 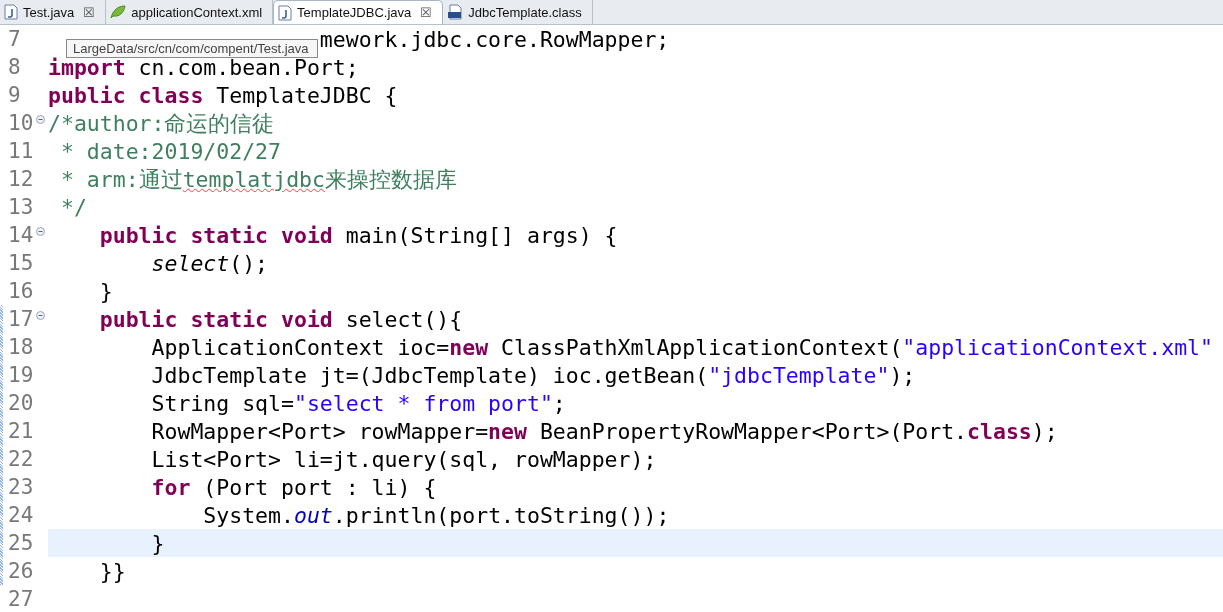 I want to click on line-number: 13, so click(x=21, y=207).